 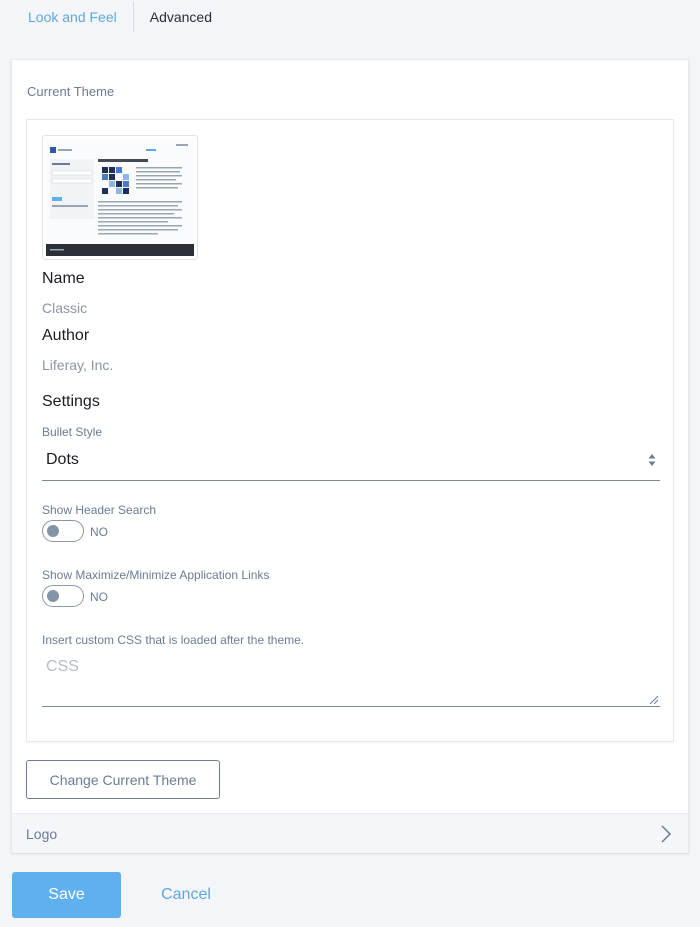 I want to click on section-title: Current Theme, so click(x=71, y=91).